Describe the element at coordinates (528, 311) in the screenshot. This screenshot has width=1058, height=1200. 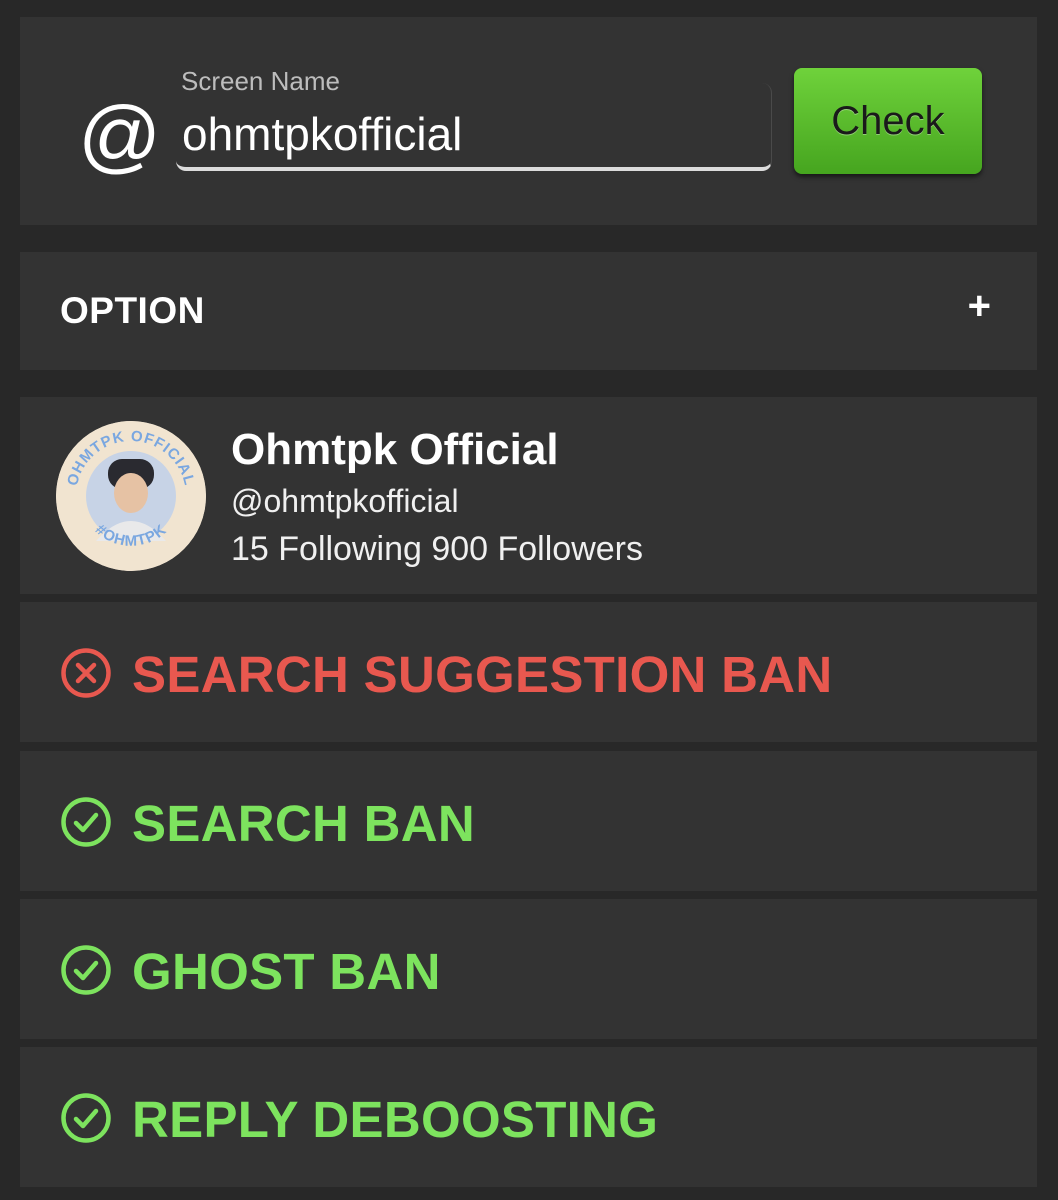
I see `option-toggle: OPTION +` at that location.